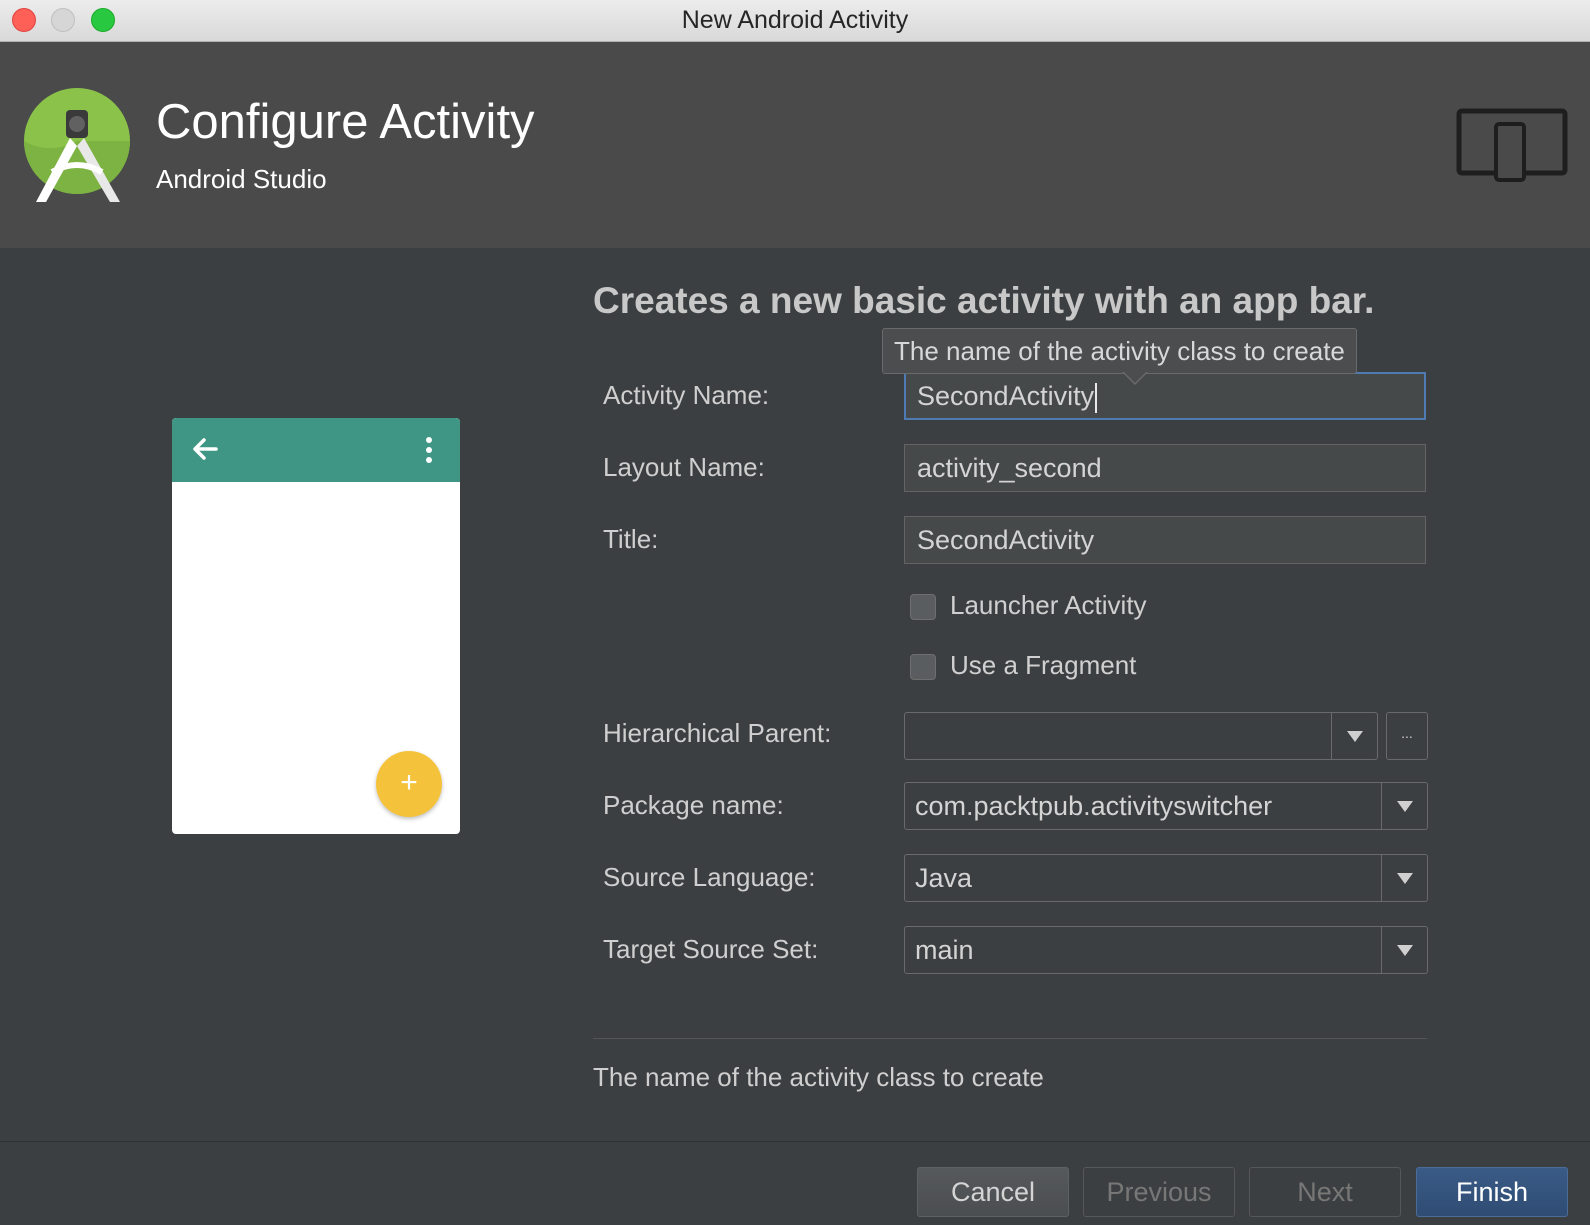 Image resolution: width=1590 pixels, height=1225 pixels. I want to click on finish-button: Finish, so click(1492, 1192).